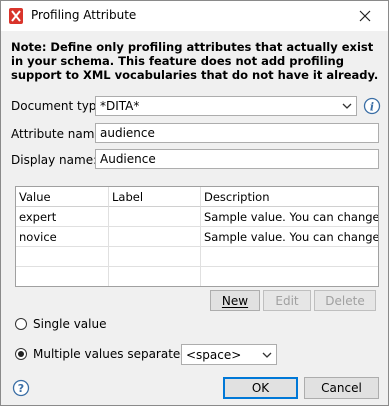  I want to click on attribute-name-label: Attribute name:, so click(58, 134).